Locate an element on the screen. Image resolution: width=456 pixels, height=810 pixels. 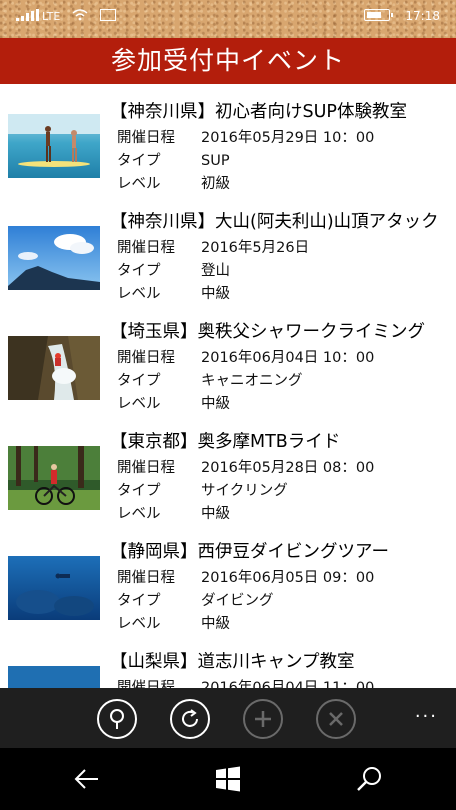
status-bar: LTE 17:18 is located at coordinates (228, 19).